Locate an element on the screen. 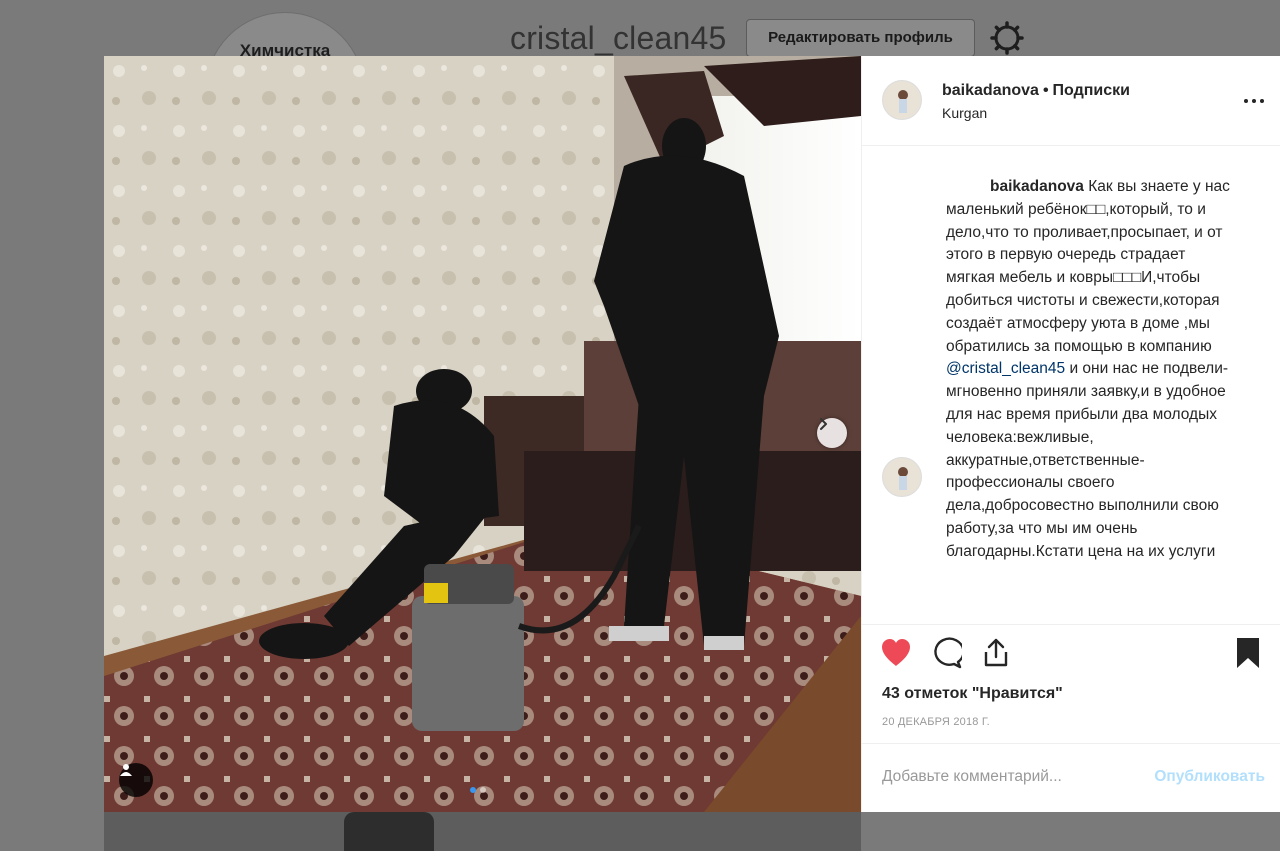 The image size is (1280, 851). carousel-dot is located at coordinates (483, 790).